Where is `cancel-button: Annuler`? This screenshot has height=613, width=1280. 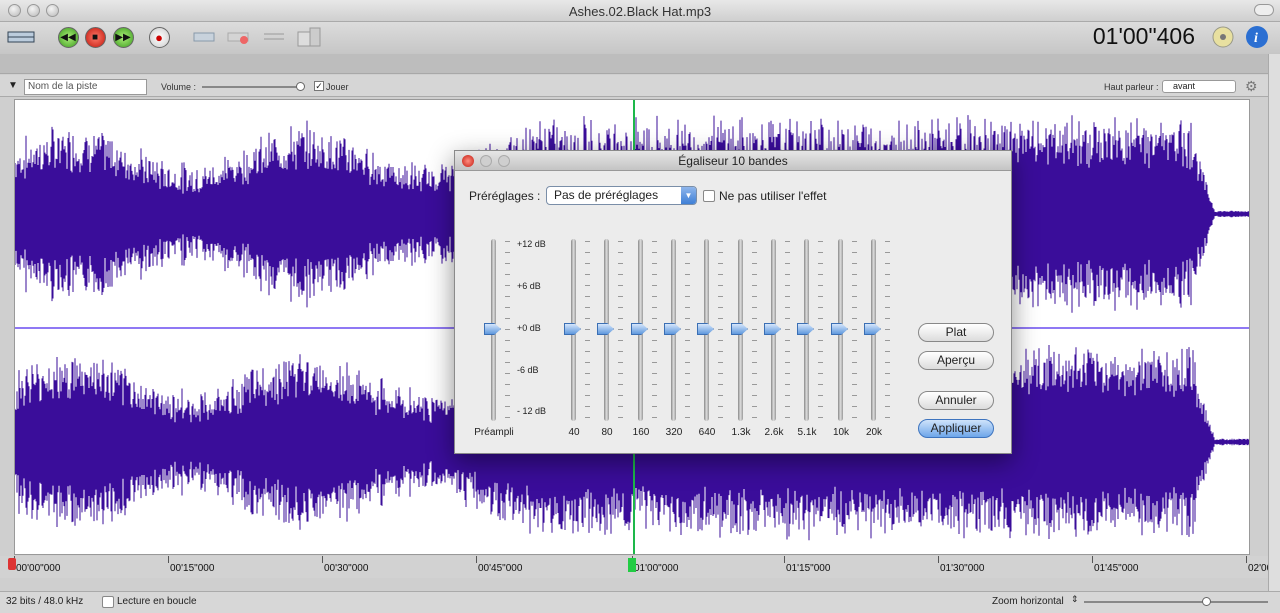
cancel-button: Annuler is located at coordinates (956, 400).